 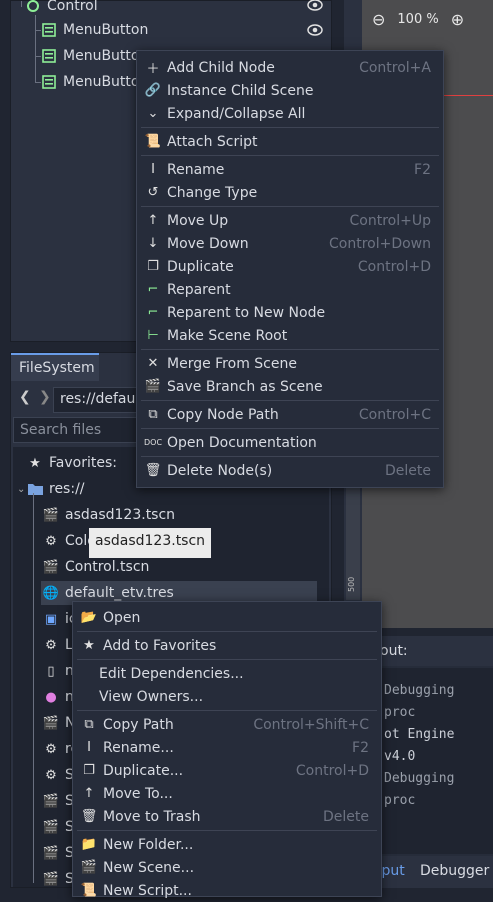 What do you see at coordinates (290, 266) in the screenshot?
I see `menu-item-duplicate: ❐ Duplicate Control+D` at bounding box center [290, 266].